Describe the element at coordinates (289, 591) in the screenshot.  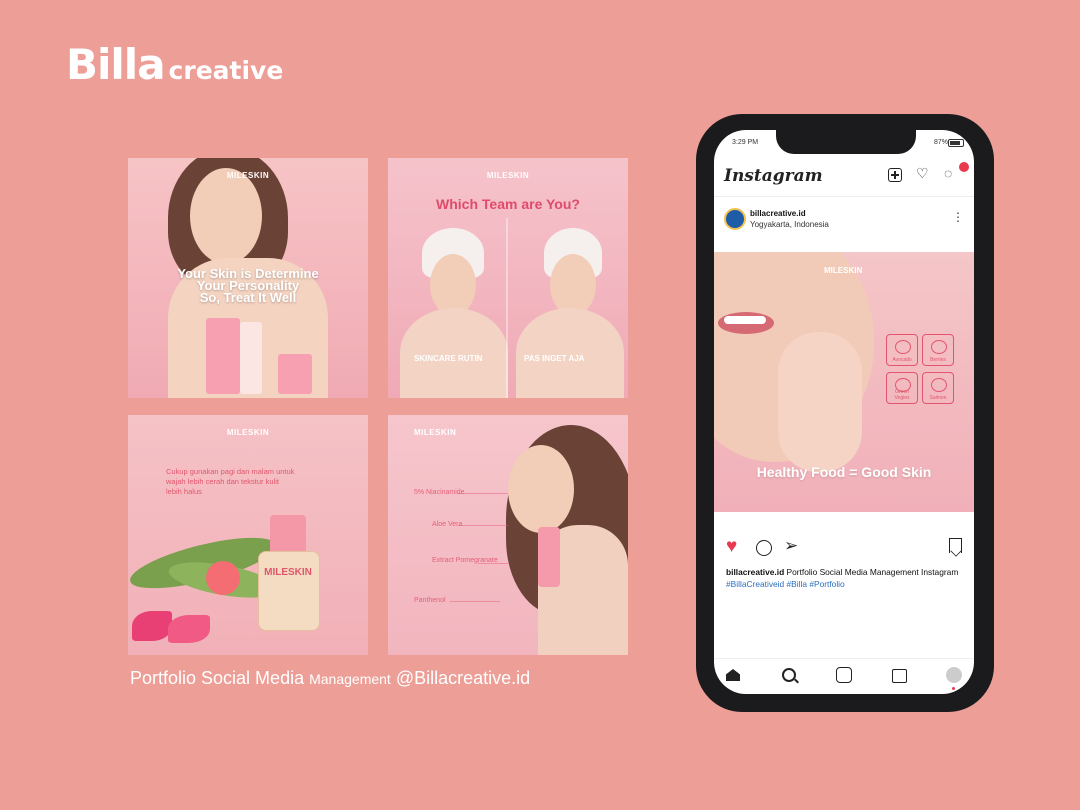
I see `serum-body` at that location.